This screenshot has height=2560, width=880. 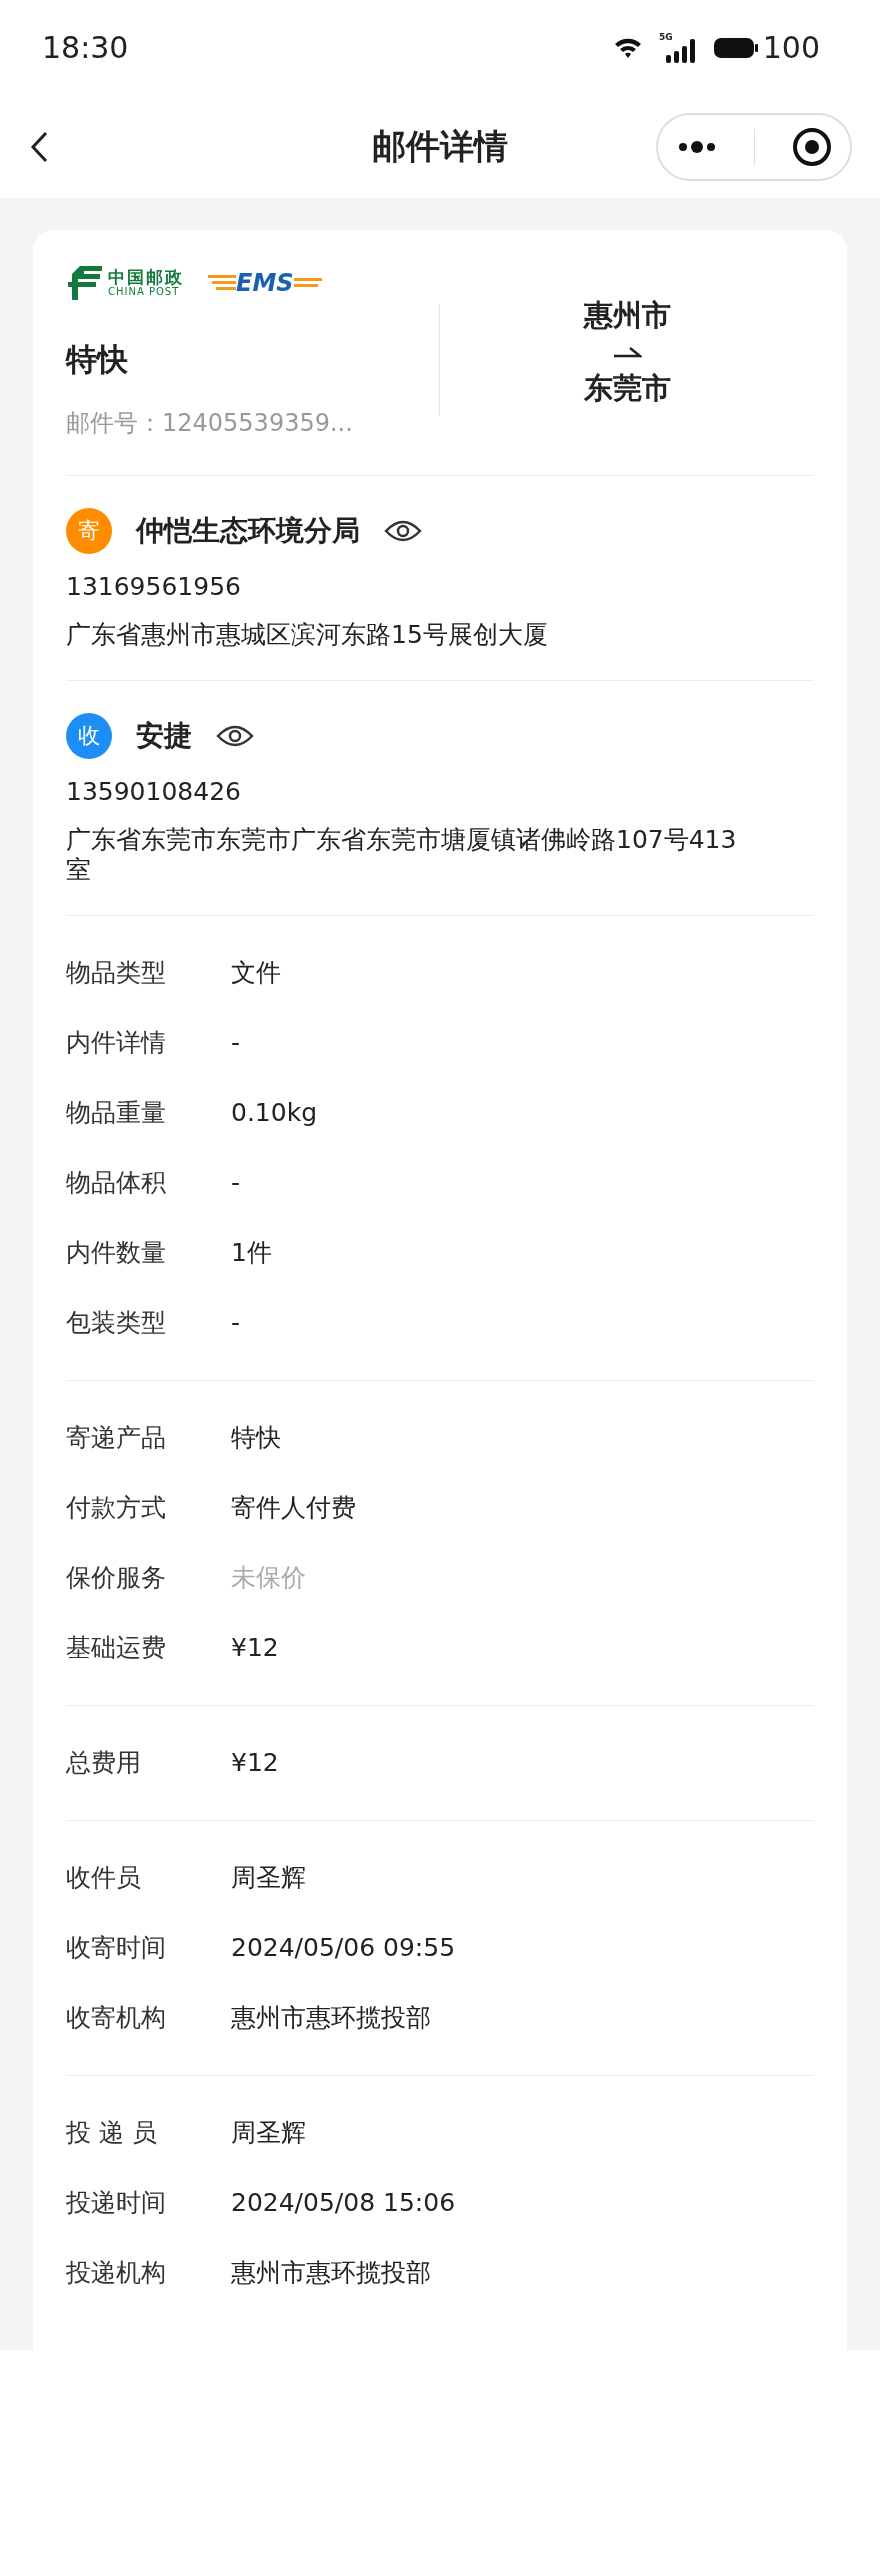 I want to click on contact-name: 安捷, so click(x=164, y=735).